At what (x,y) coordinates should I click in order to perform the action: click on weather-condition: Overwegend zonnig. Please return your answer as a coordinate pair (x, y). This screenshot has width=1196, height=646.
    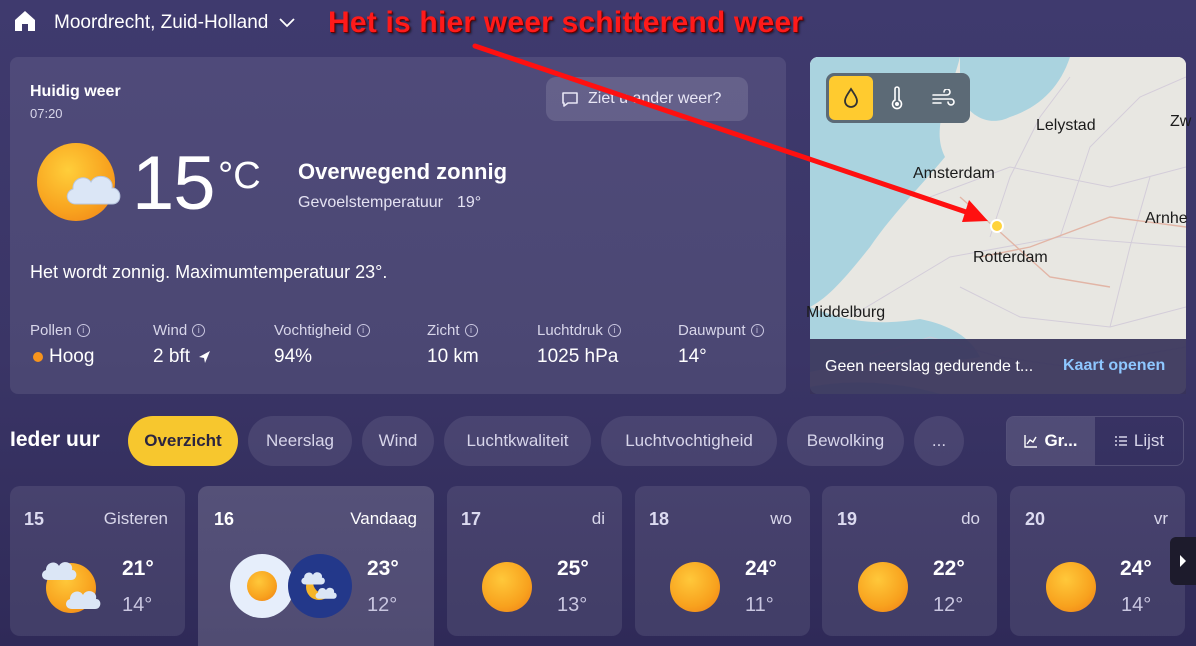
    Looking at the image, I should click on (403, 171).